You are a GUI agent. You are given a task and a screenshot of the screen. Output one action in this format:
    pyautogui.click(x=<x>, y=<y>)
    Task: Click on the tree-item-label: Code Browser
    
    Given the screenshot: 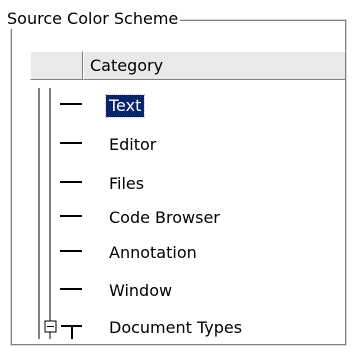 What is the action you would take?
    pyautogui.click(x=164, y=217)
    